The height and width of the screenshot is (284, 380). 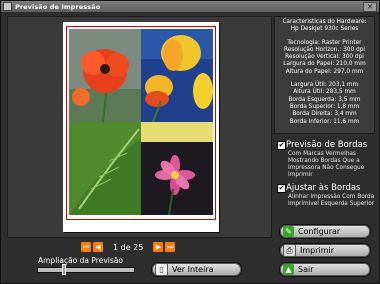 I want to click on right-margin: Borda Direita: 3,4 mm, so click(x=324, y=114).